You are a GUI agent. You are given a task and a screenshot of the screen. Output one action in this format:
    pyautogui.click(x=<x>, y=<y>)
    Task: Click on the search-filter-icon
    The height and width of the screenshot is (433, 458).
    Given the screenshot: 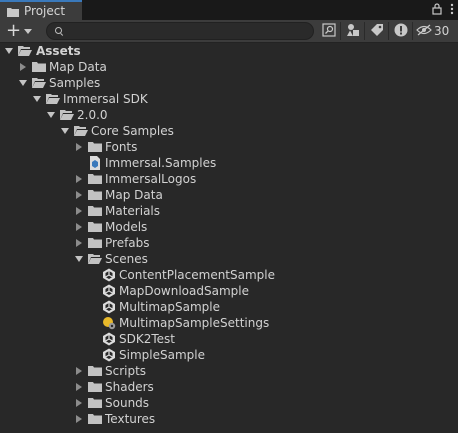 What is the action you would take?
    pyautogui.click(x=329, y=31)
    